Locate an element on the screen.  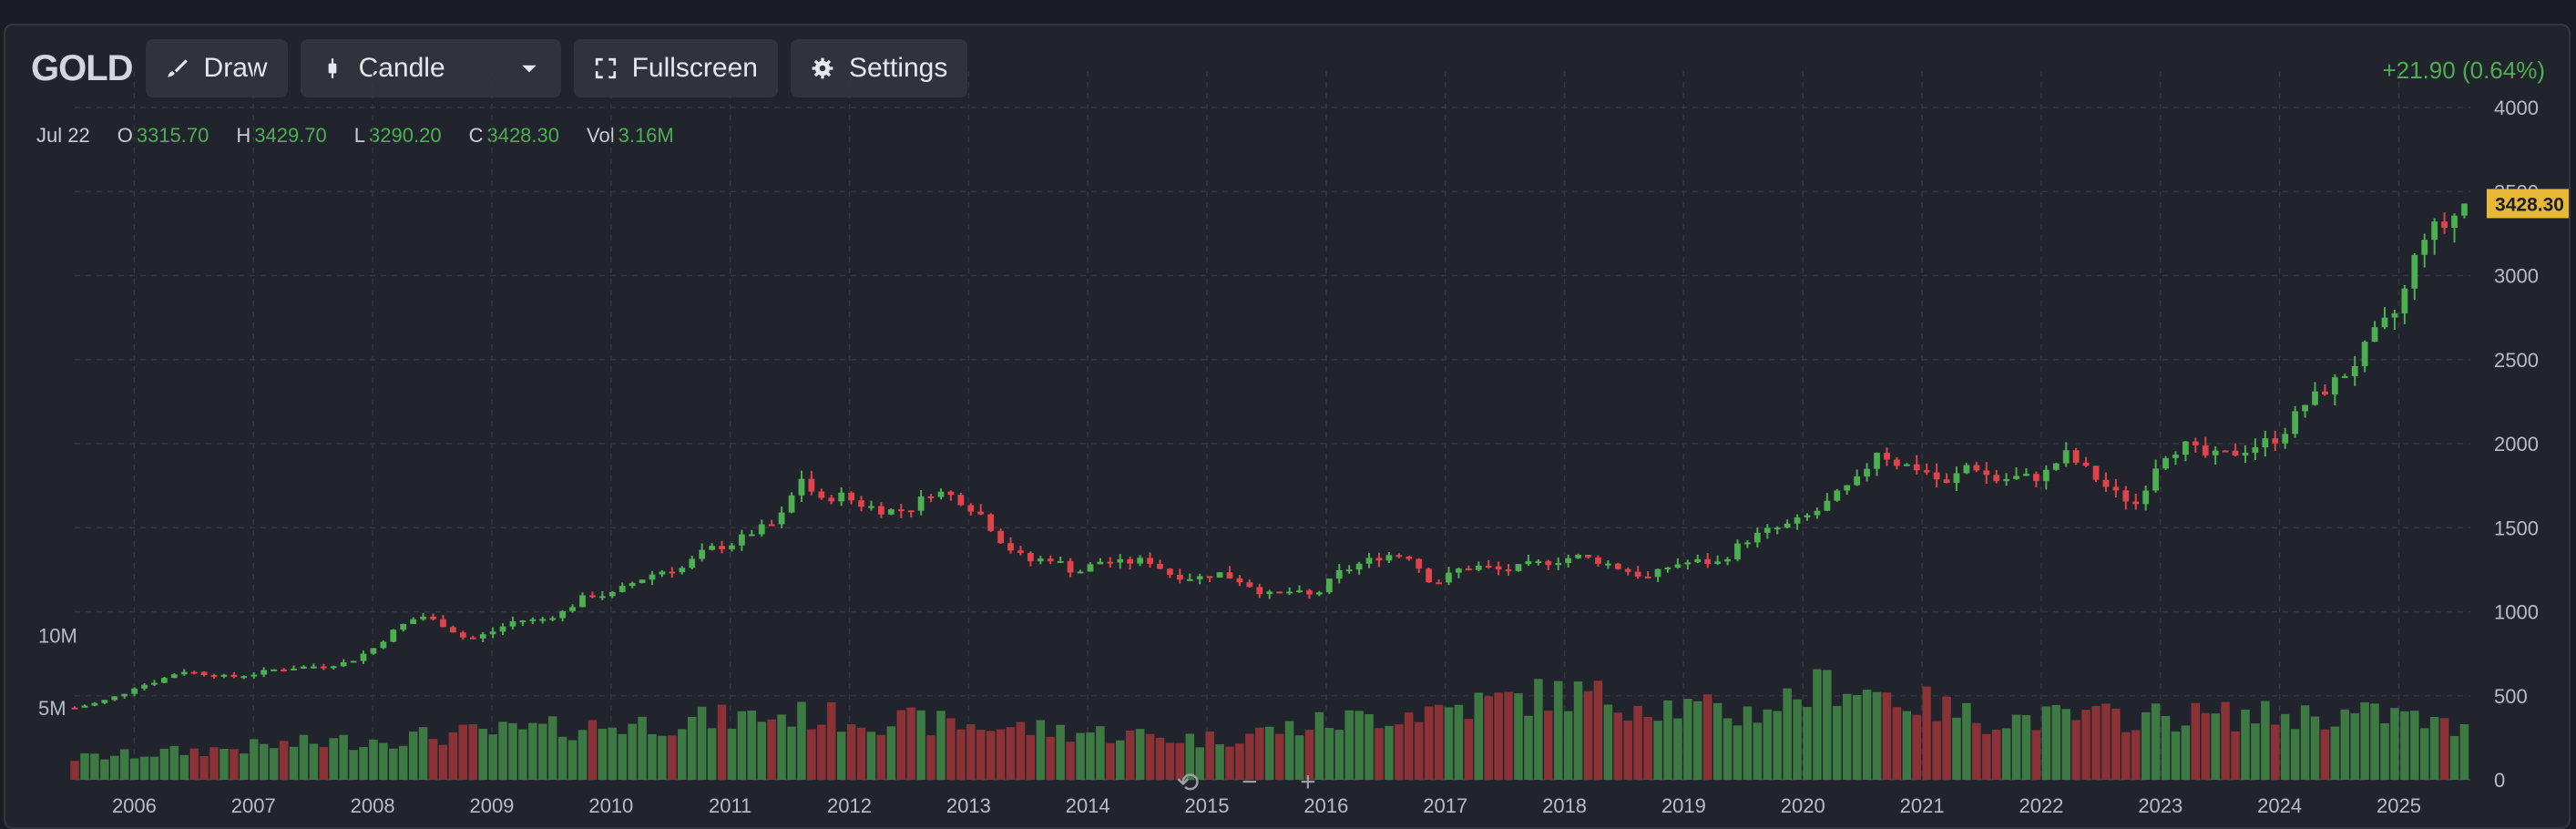
zoom-reset-button: ⟲ is located at coordinates (1187, 783).